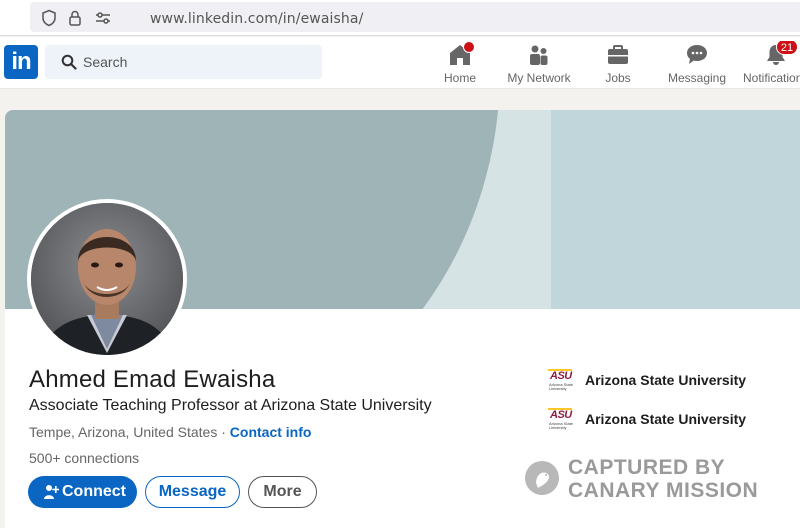 The width and height of the screenshot is (800, 528). Describe the element at coordinates (539, 55) in the screenshot. I see `network-icon` at that location.